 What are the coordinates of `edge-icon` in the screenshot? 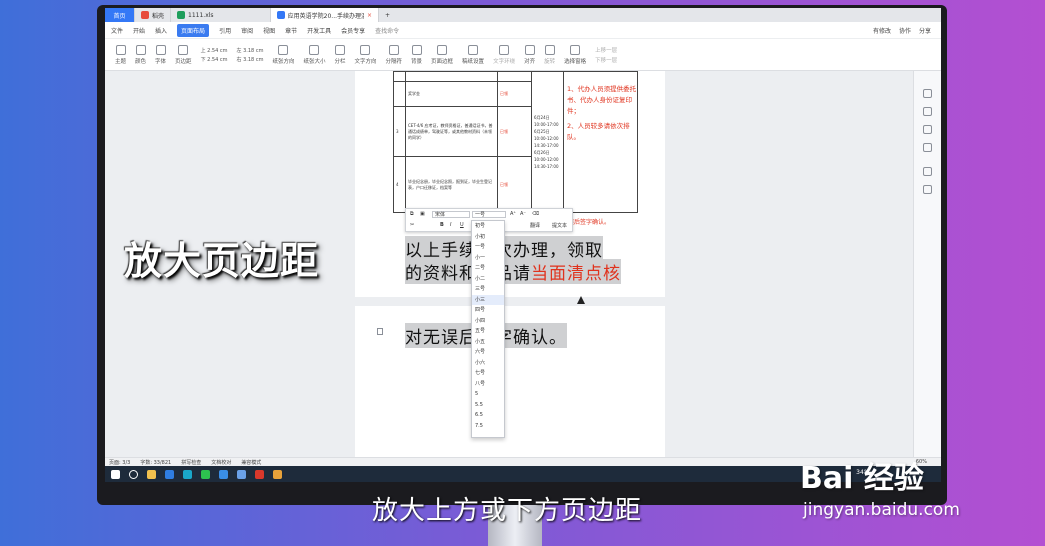 It's located at (187, 474).